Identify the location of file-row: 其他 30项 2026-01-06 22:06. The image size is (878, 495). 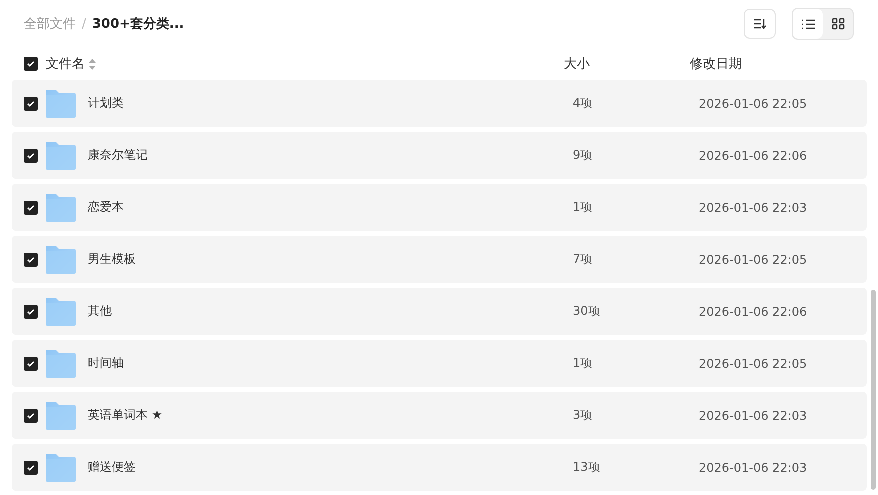
(439, 311).